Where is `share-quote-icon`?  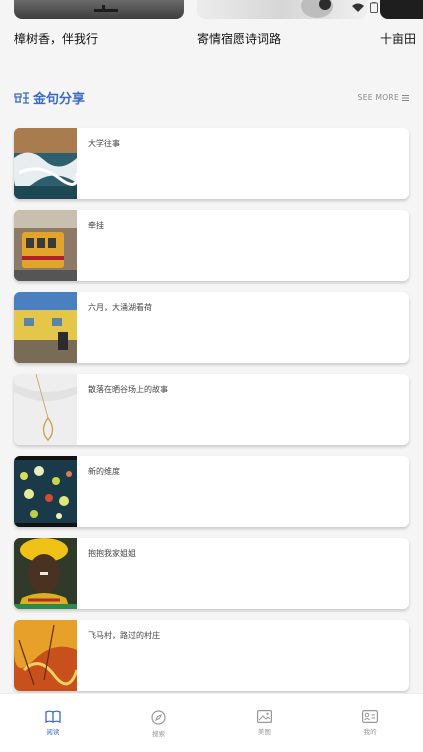
share-quote-icon is located at coordinates (21, 98).